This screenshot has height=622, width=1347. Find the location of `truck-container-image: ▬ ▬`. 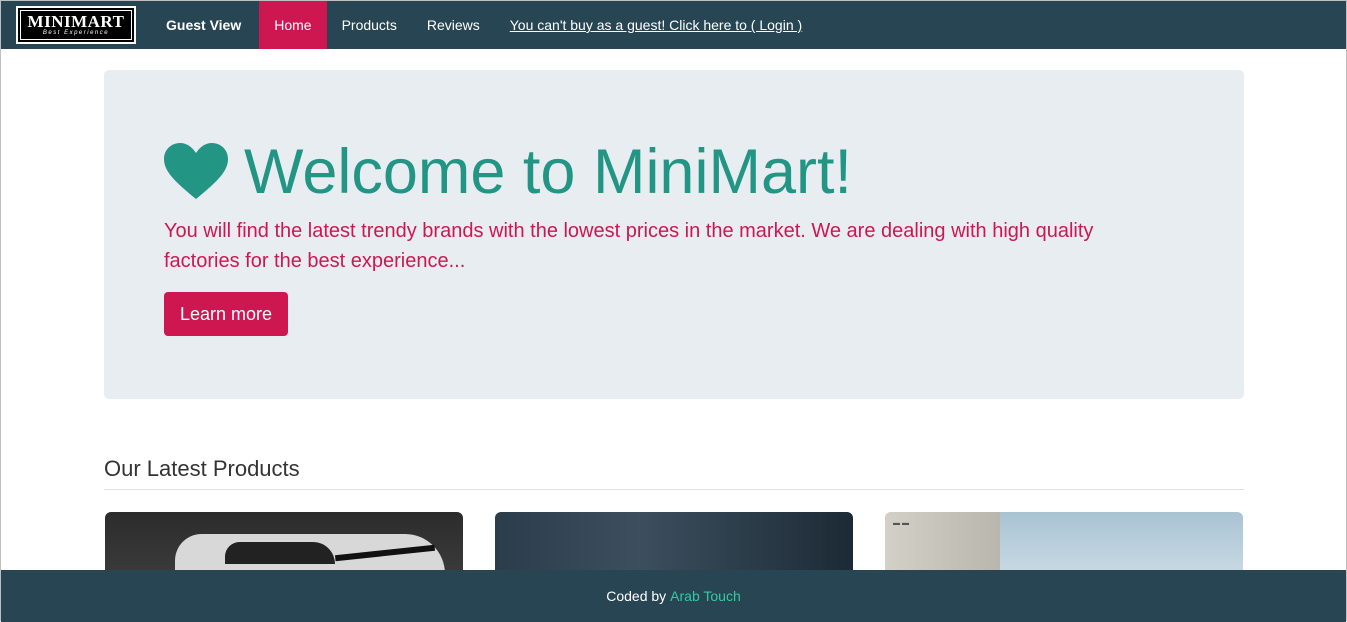

truck-container-image: ▬ ▬ is located at coordinates (942, 542).